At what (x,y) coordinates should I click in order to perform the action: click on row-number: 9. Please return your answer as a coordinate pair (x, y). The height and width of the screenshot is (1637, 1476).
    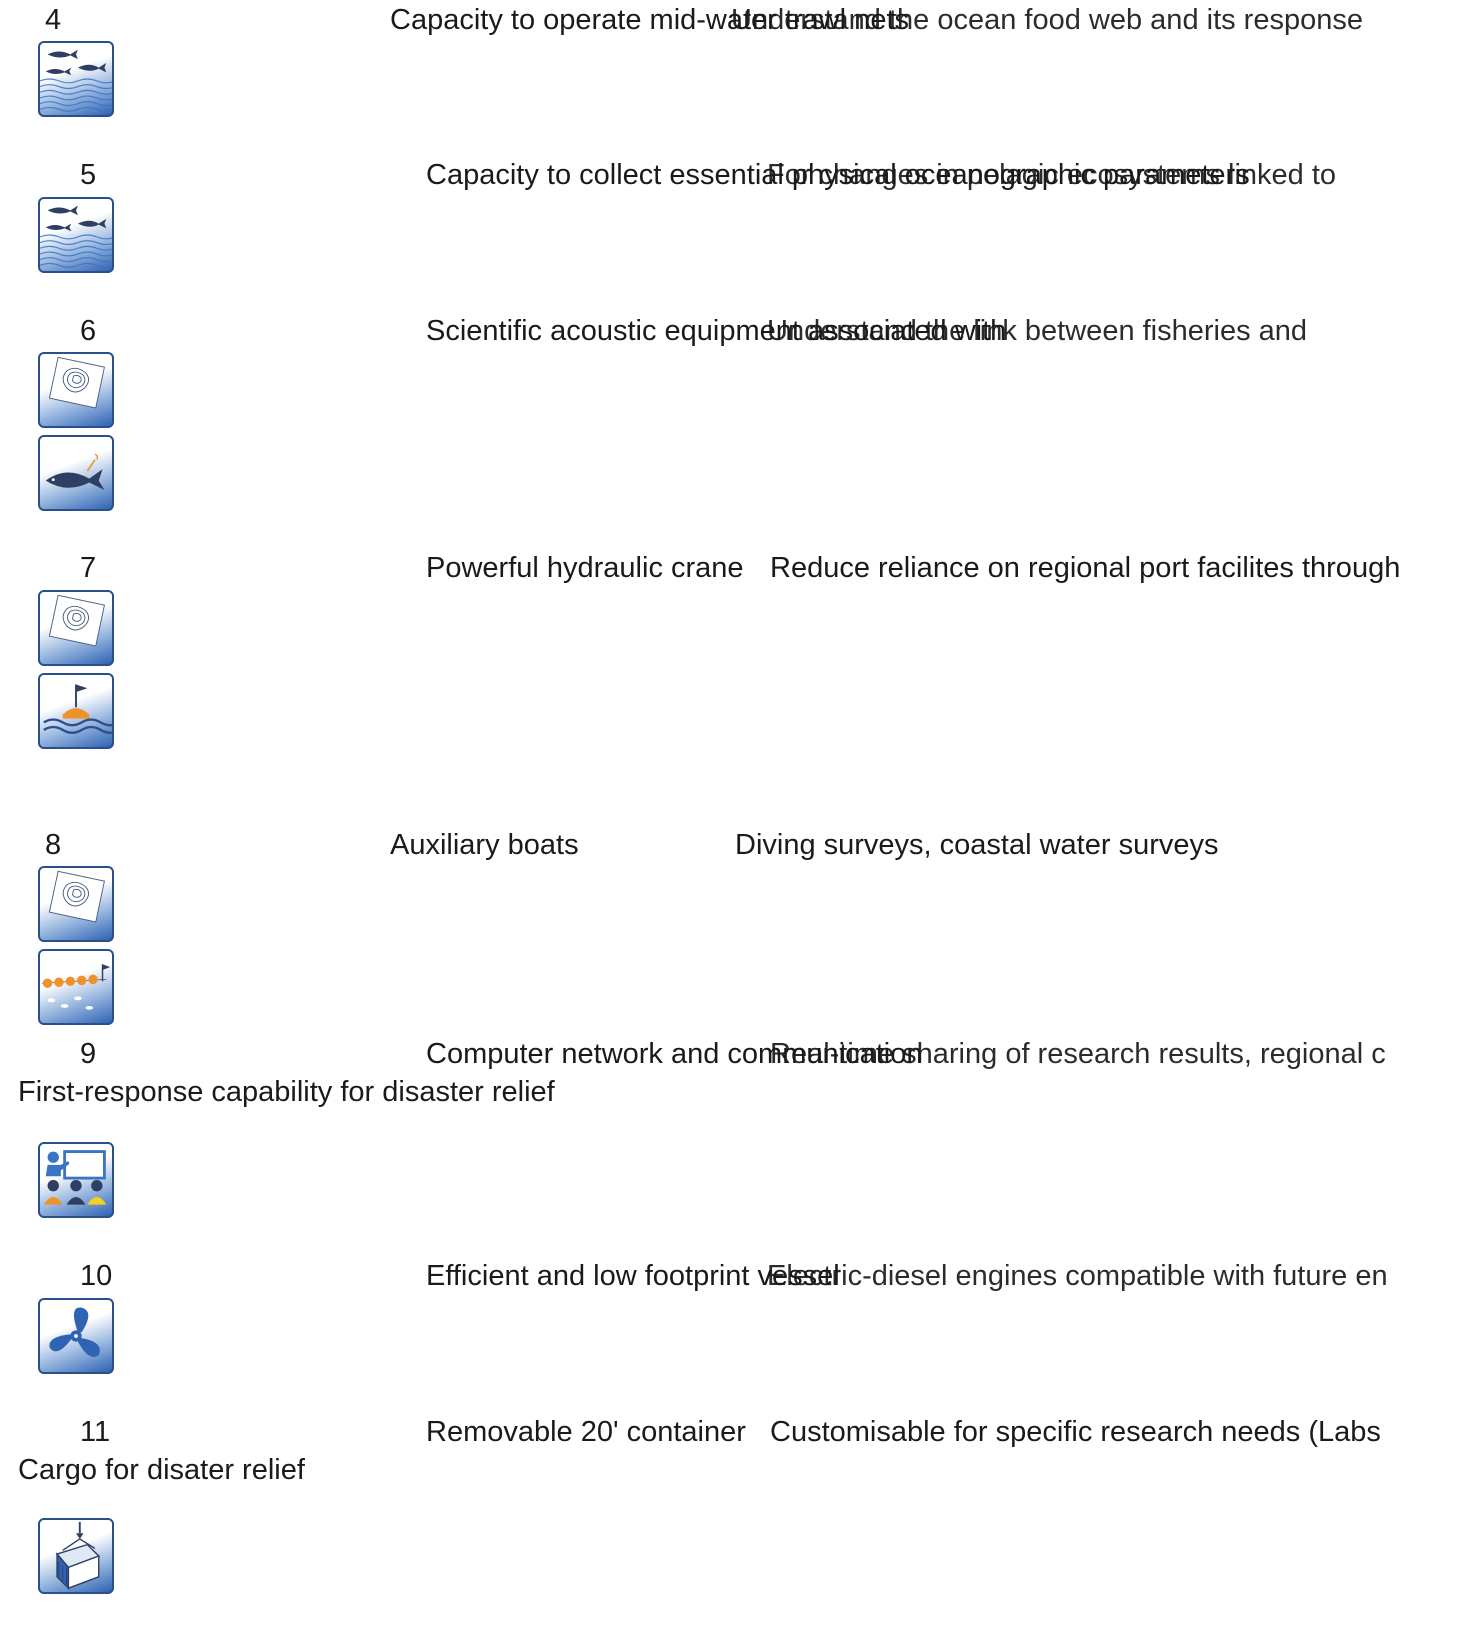
    Looking at the image, I should click on (88, 1054).